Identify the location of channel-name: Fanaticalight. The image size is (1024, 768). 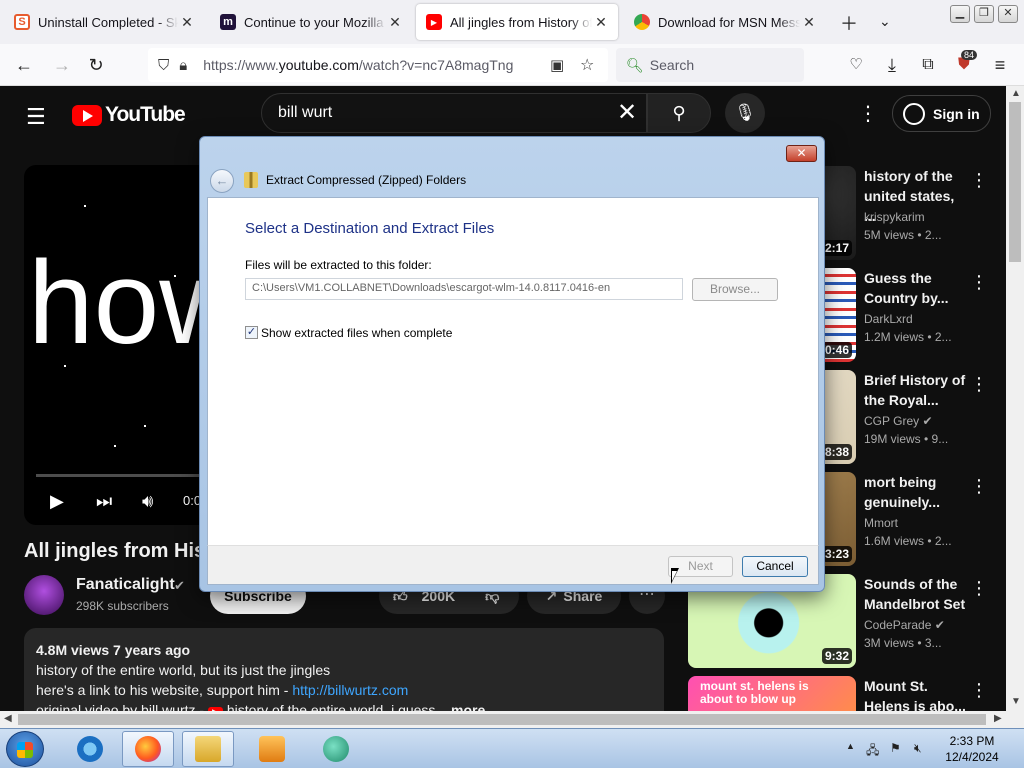
(125, 585).